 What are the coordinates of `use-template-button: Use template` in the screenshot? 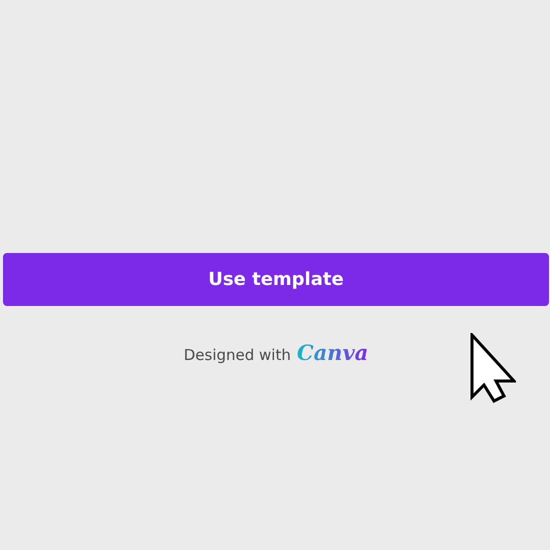 It's located at (276, 279).